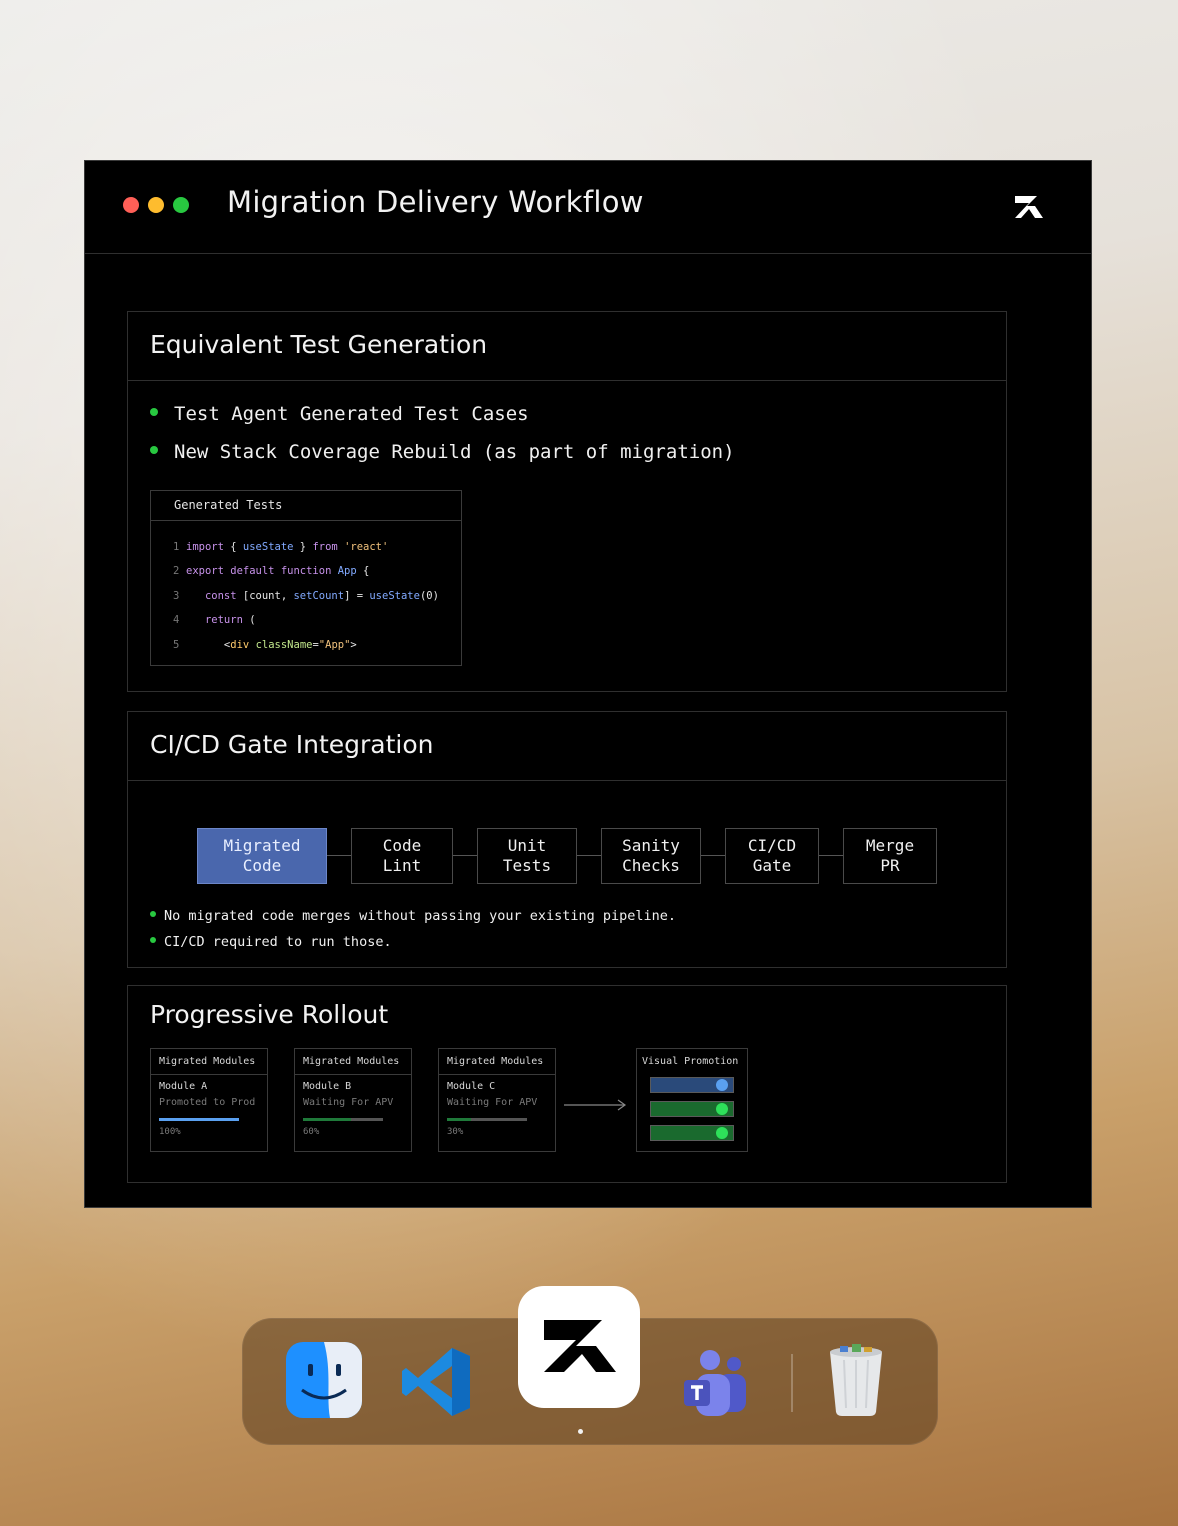  What do you see at coordinates (715, 1382) in the screenshot?
I see `teams-icon` at bounding box center [715, 1382].